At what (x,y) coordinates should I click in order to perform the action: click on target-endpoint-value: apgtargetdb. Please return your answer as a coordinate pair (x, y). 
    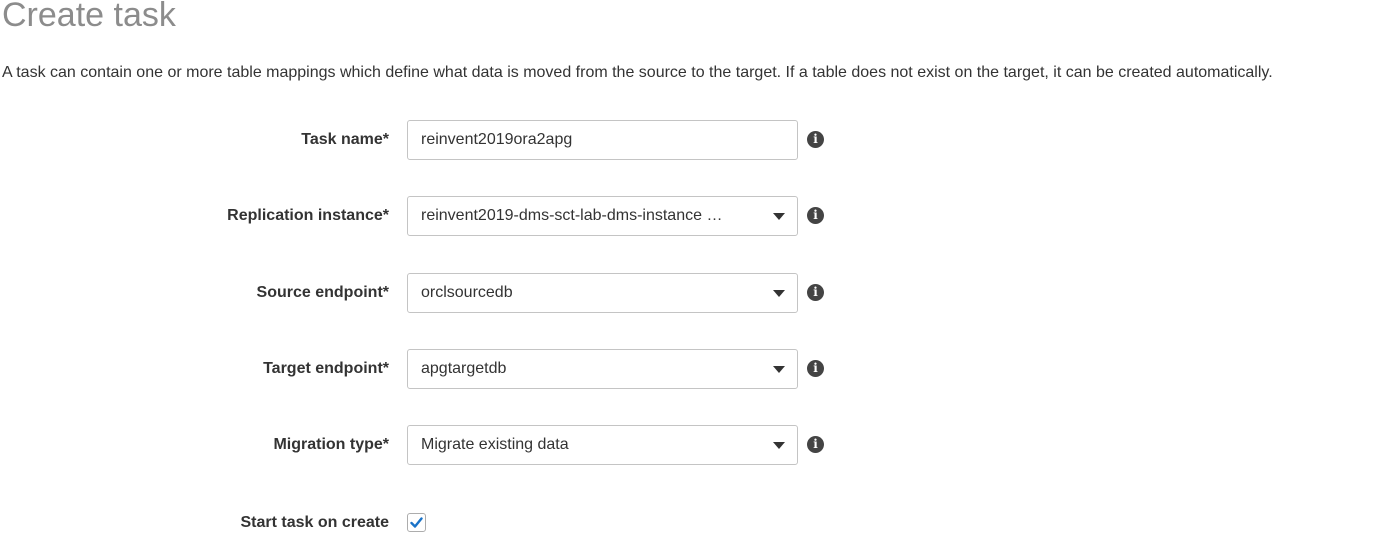
    Looking at the image, I should click on (588, 369).